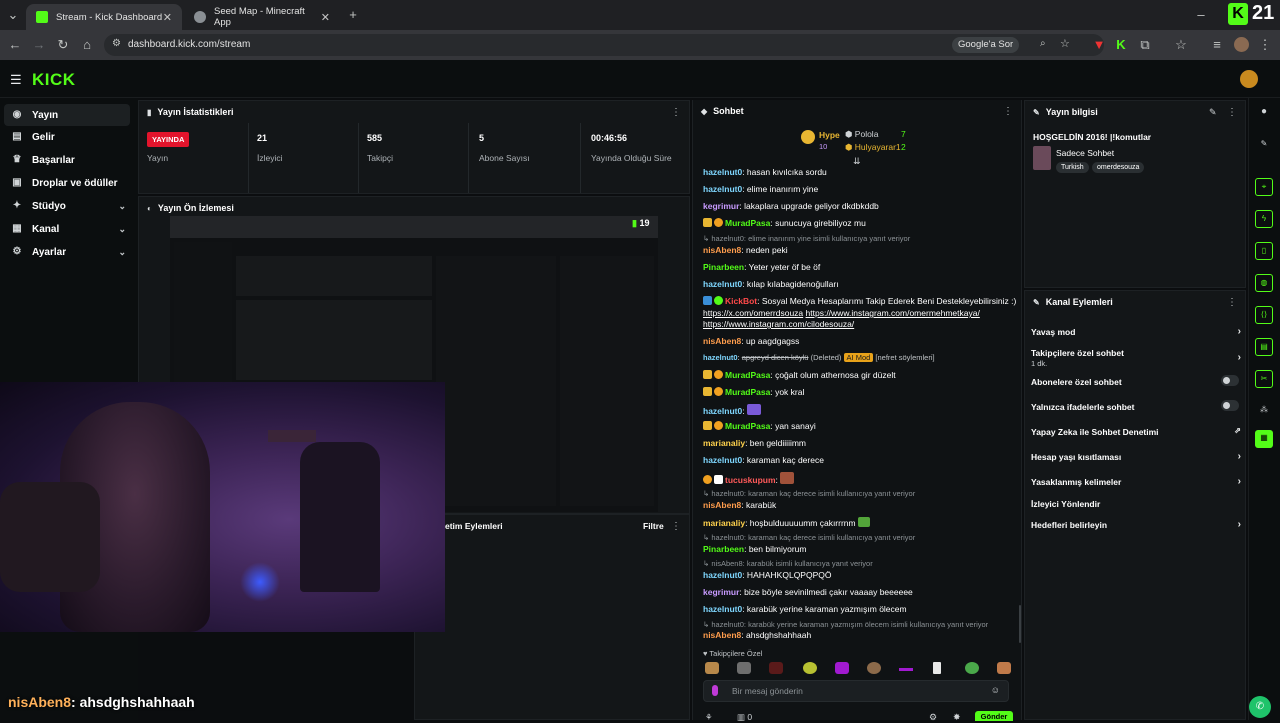  I want to click on filter-button: Filtre, so click(653, 526).